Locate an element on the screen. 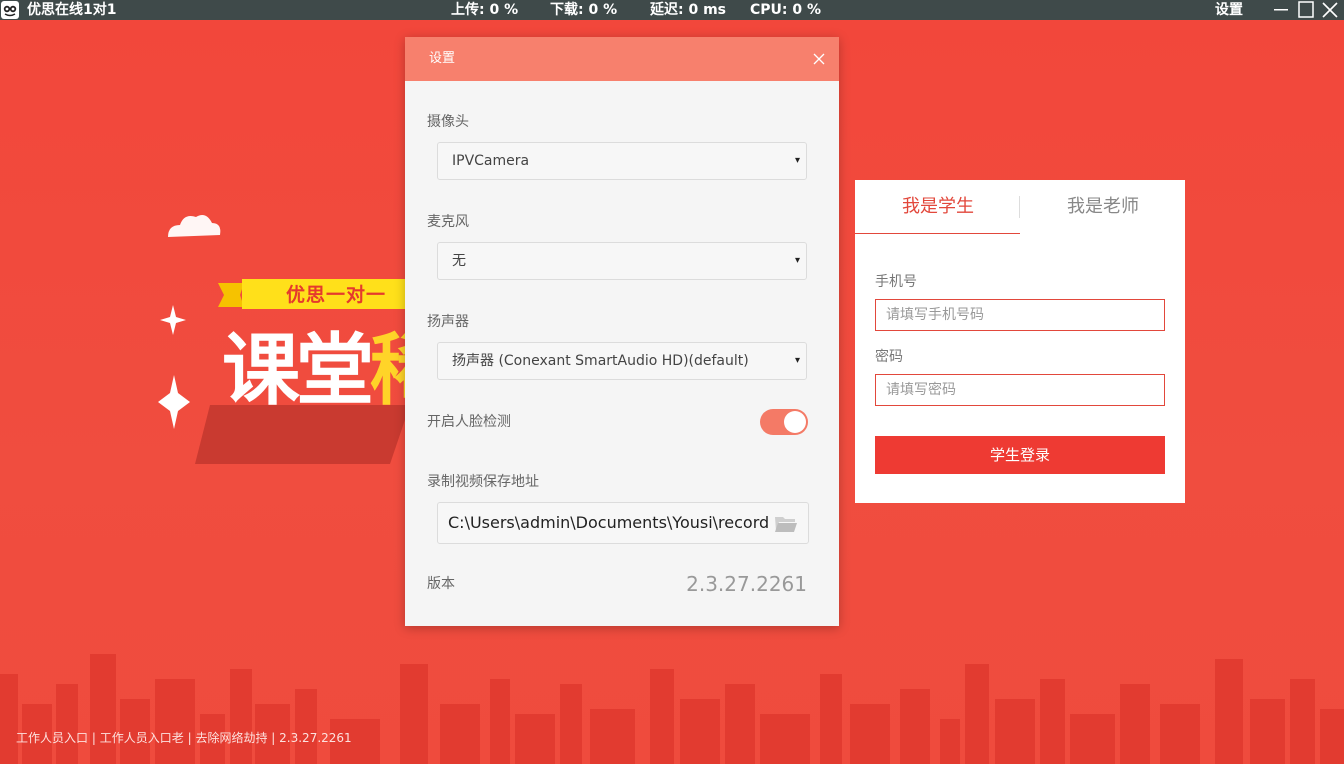 This screenshot has height=764, width=1344. record-path-label: 录制视频保存地址 is located at coordinates (483, 482).